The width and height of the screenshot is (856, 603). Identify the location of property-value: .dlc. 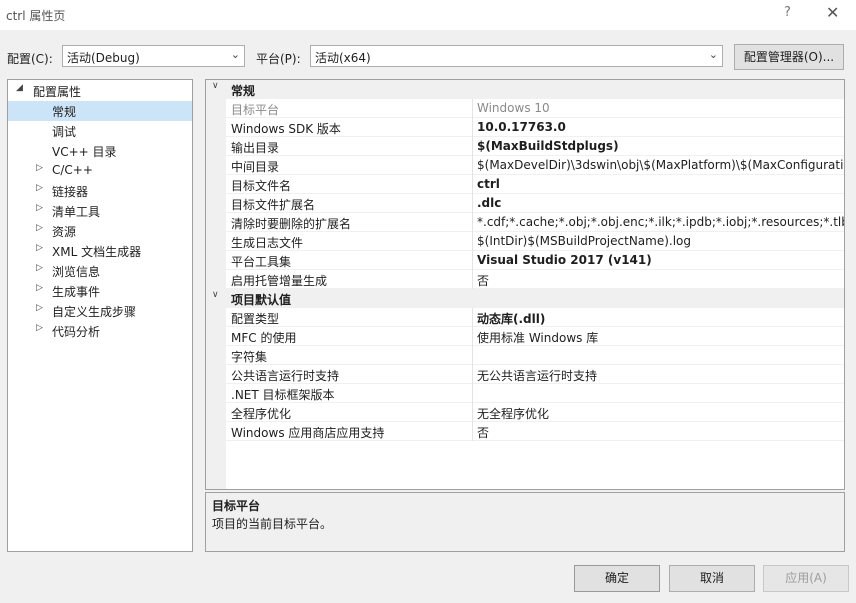
(489, 203).